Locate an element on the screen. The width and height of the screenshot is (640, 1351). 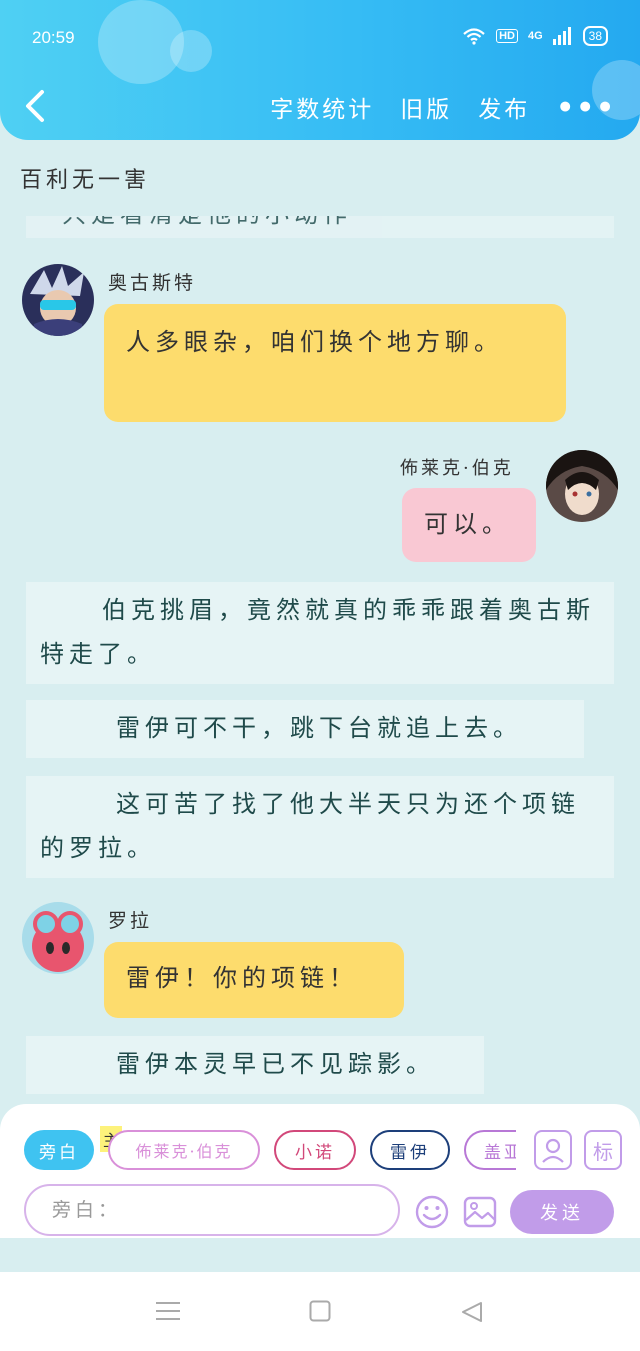
app-header: 20:59 HD 4G 38 字数统计 旧版 发布 ••• is located at coordinates (320, 70).